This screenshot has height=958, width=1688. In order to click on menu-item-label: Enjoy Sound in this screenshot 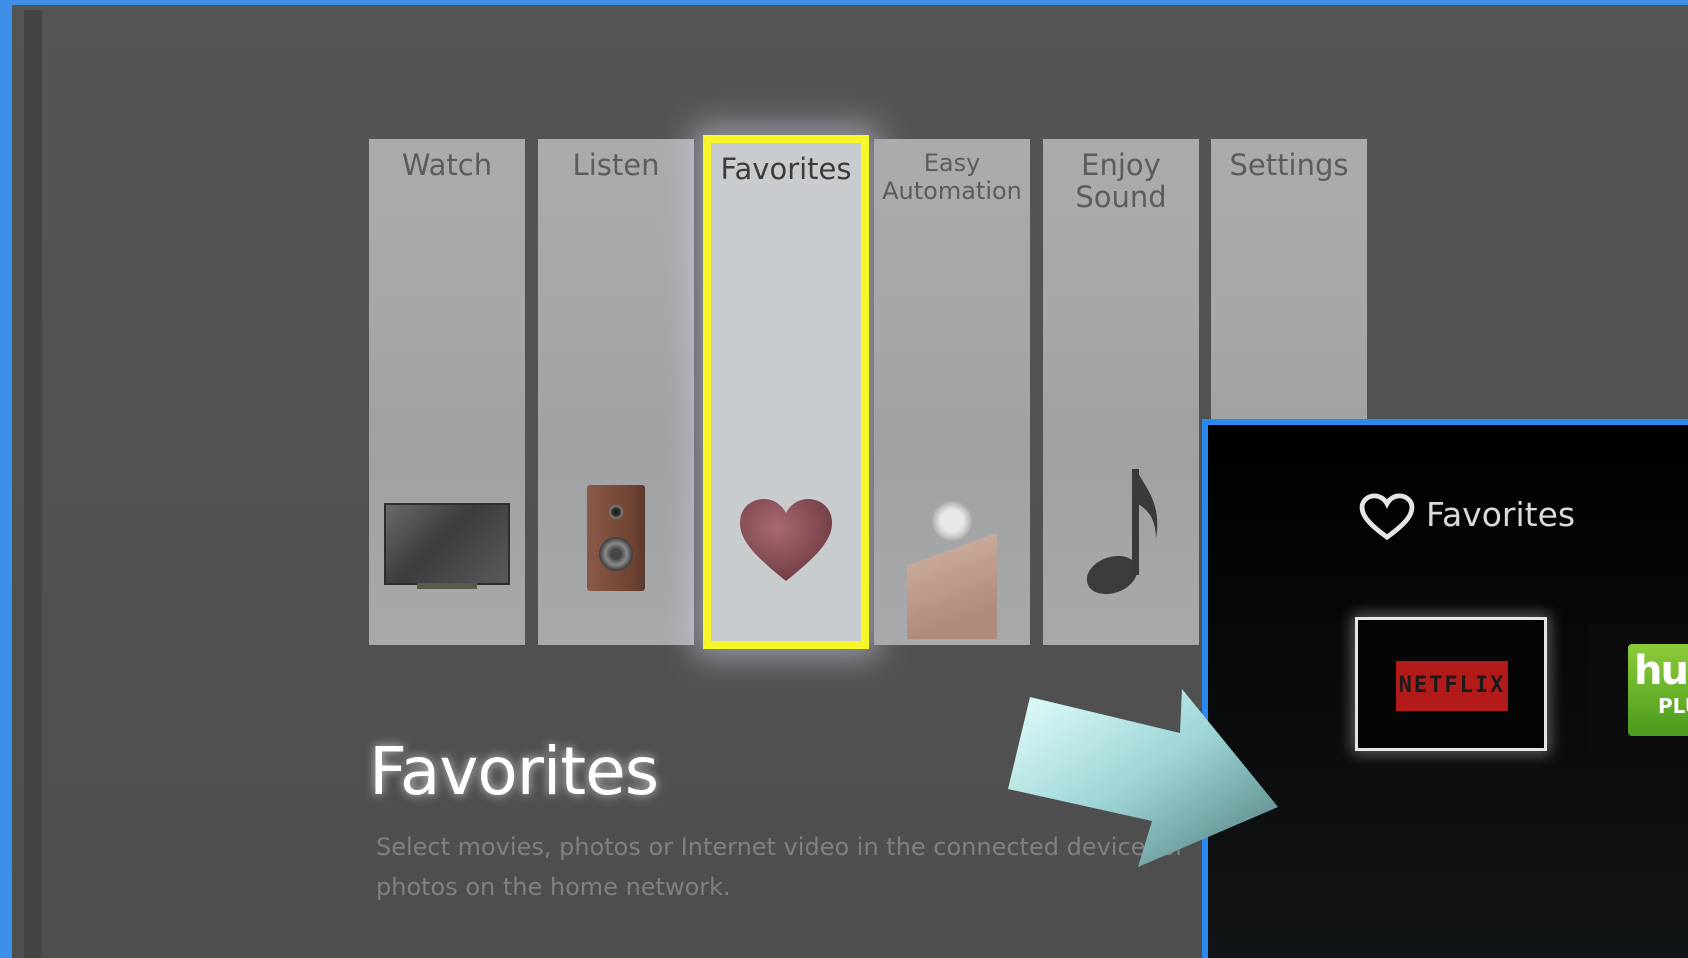, I will do `click(1121, 181)`.